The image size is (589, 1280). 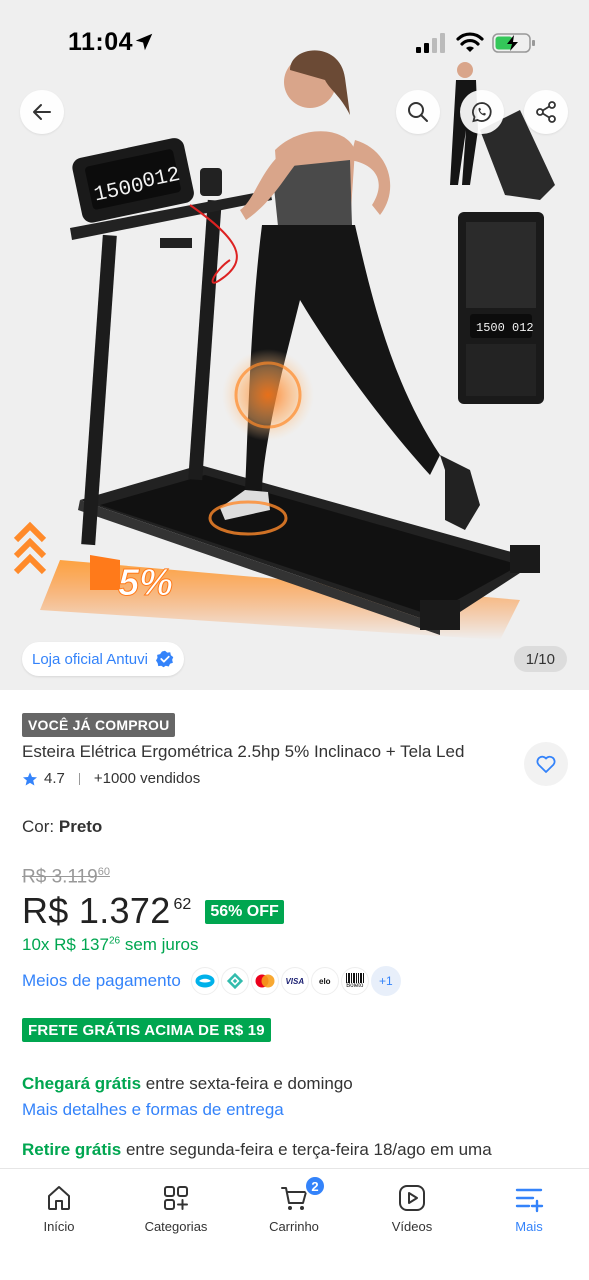 I want to click on more-payment-methods: +1, so click(x=385, y=981).